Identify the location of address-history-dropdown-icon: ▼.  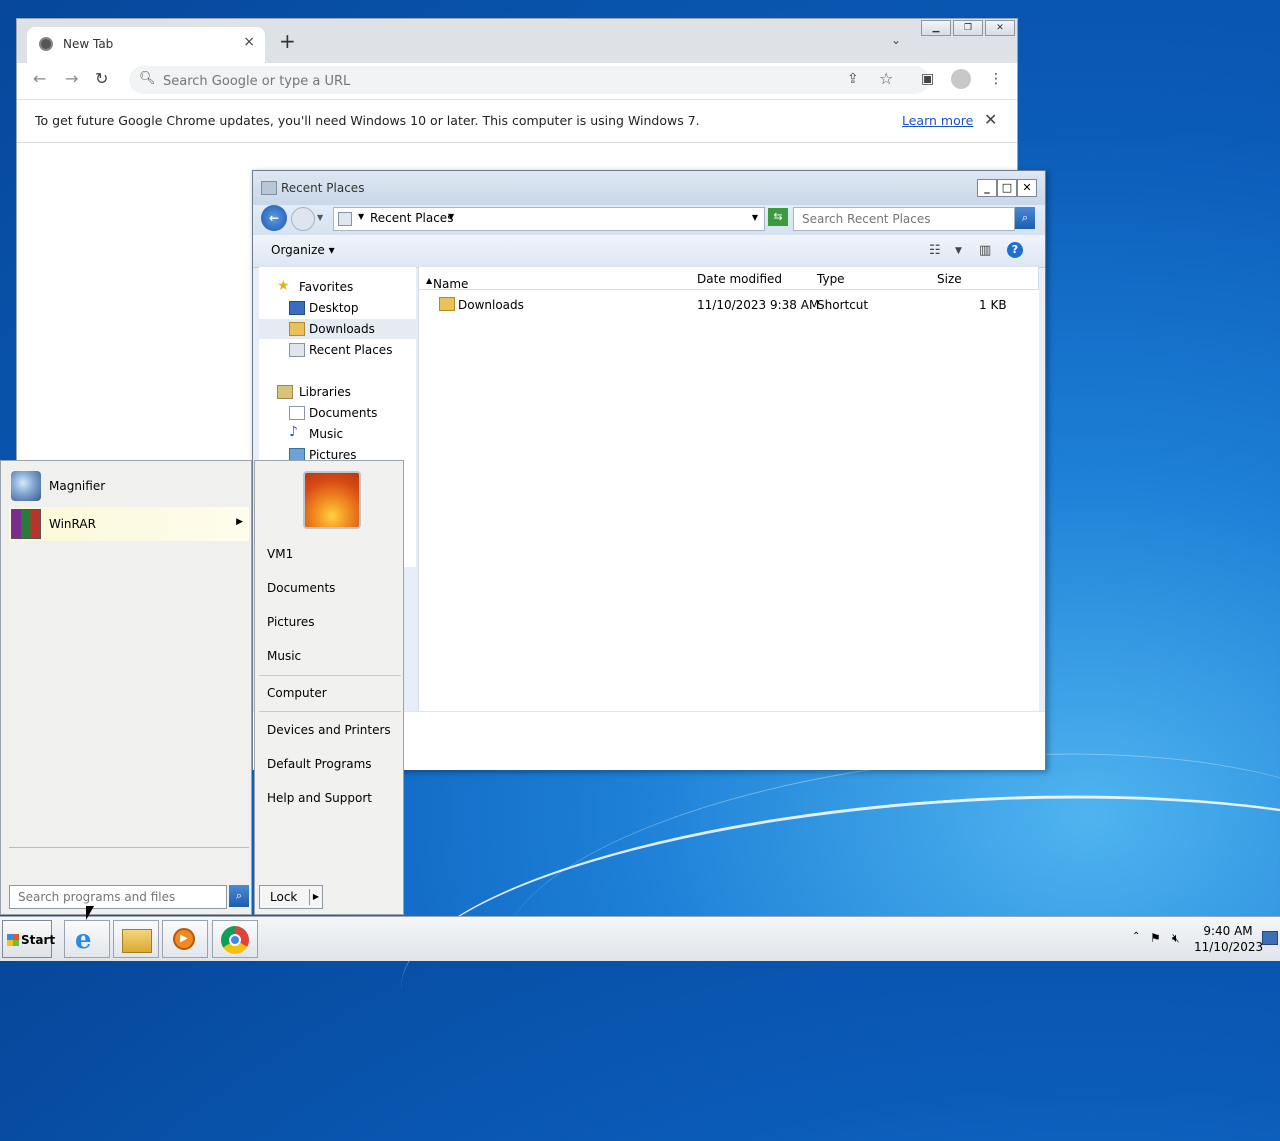
(755, 217).